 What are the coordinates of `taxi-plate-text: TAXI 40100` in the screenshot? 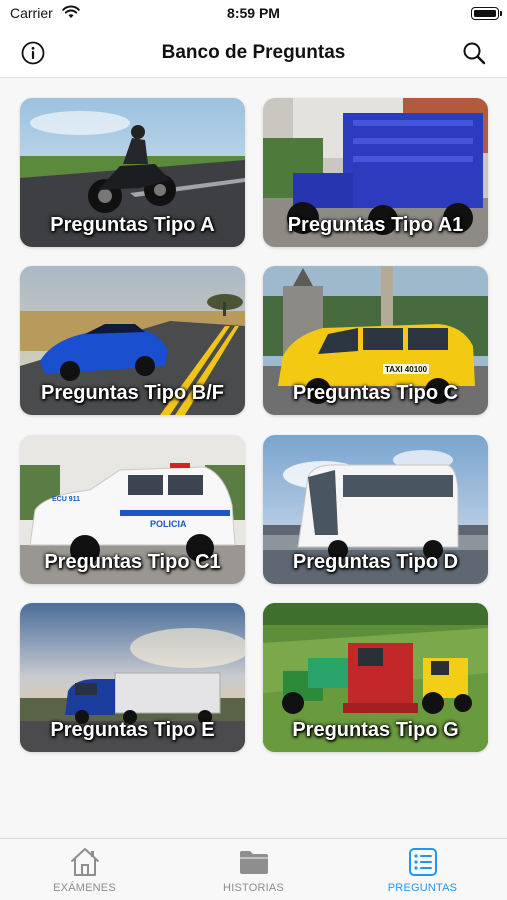 It's located at (406, 369).